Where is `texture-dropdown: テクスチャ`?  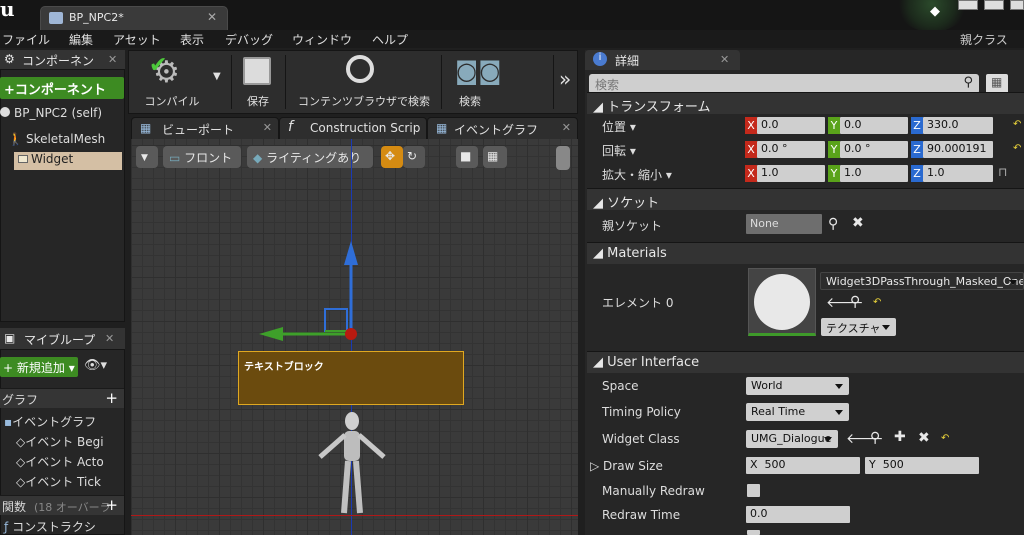 texture-dropdown: テクスチャ is located at coordinates (858, 327).